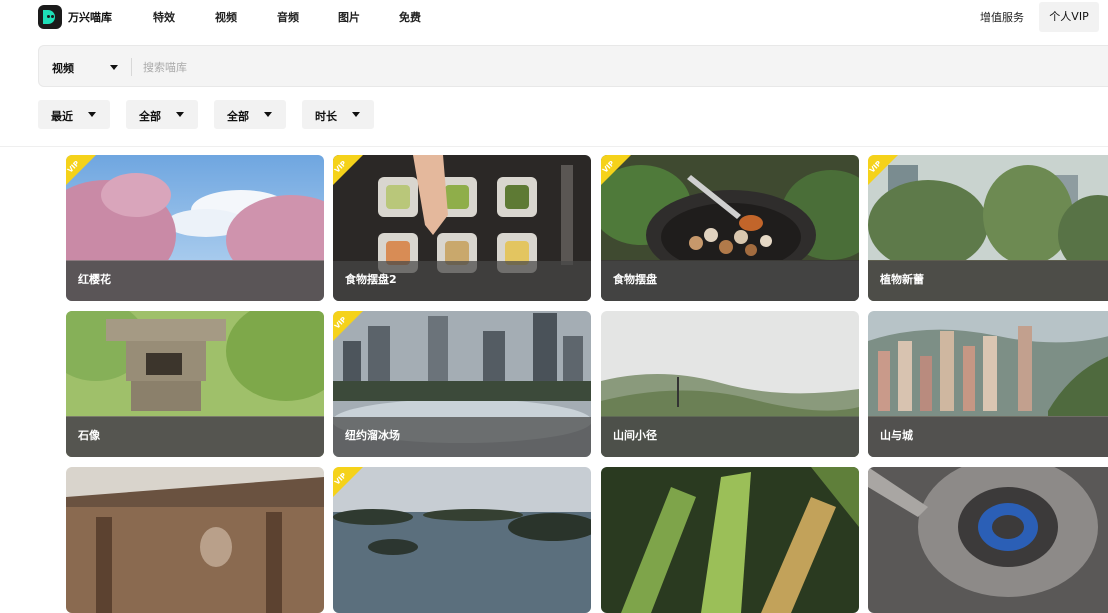 The height and width of the screenshot is (613, 1108). What do you see at coordinates (635, 279) in the screenshot?
I see `card-title: 食物摆盘` at bounding box center [635, 279].